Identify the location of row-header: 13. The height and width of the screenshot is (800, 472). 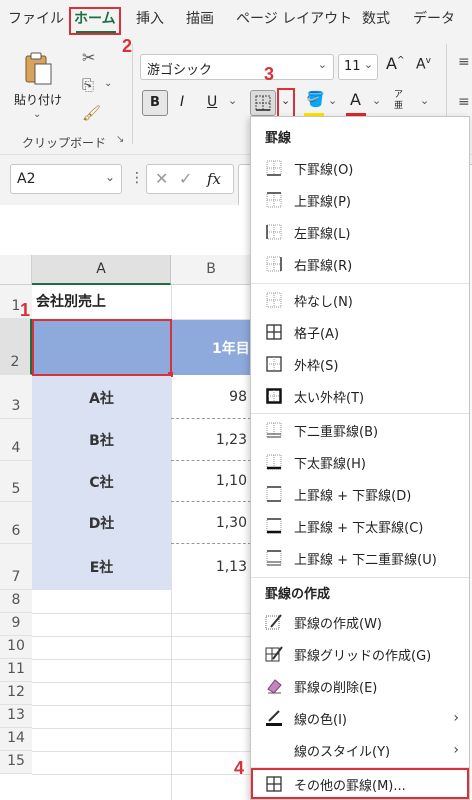
(16, 716).